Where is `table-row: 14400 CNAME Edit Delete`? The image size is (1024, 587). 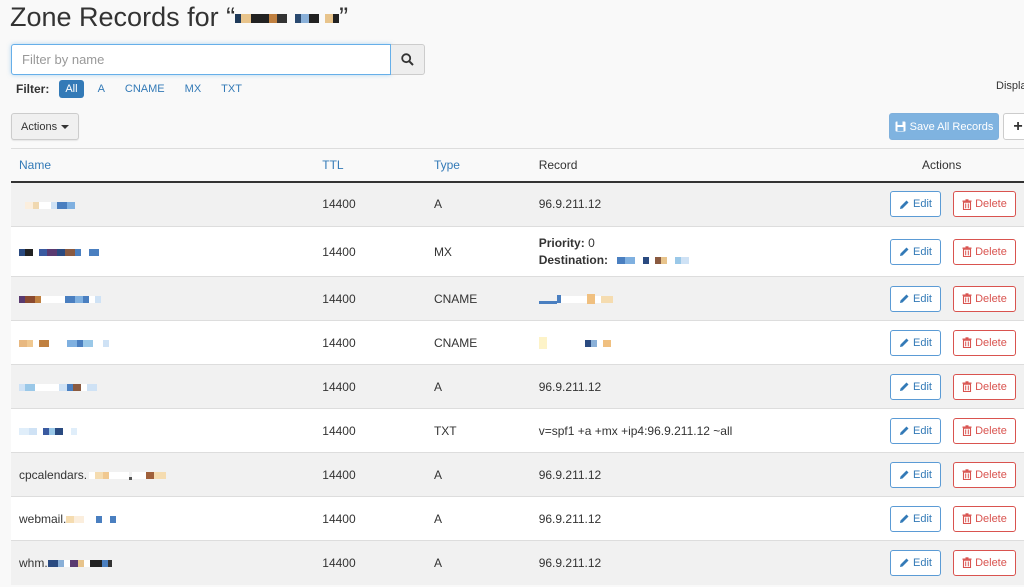
table-row: 14400 CNAME Edit Delete is located at coordinates (517, 298).